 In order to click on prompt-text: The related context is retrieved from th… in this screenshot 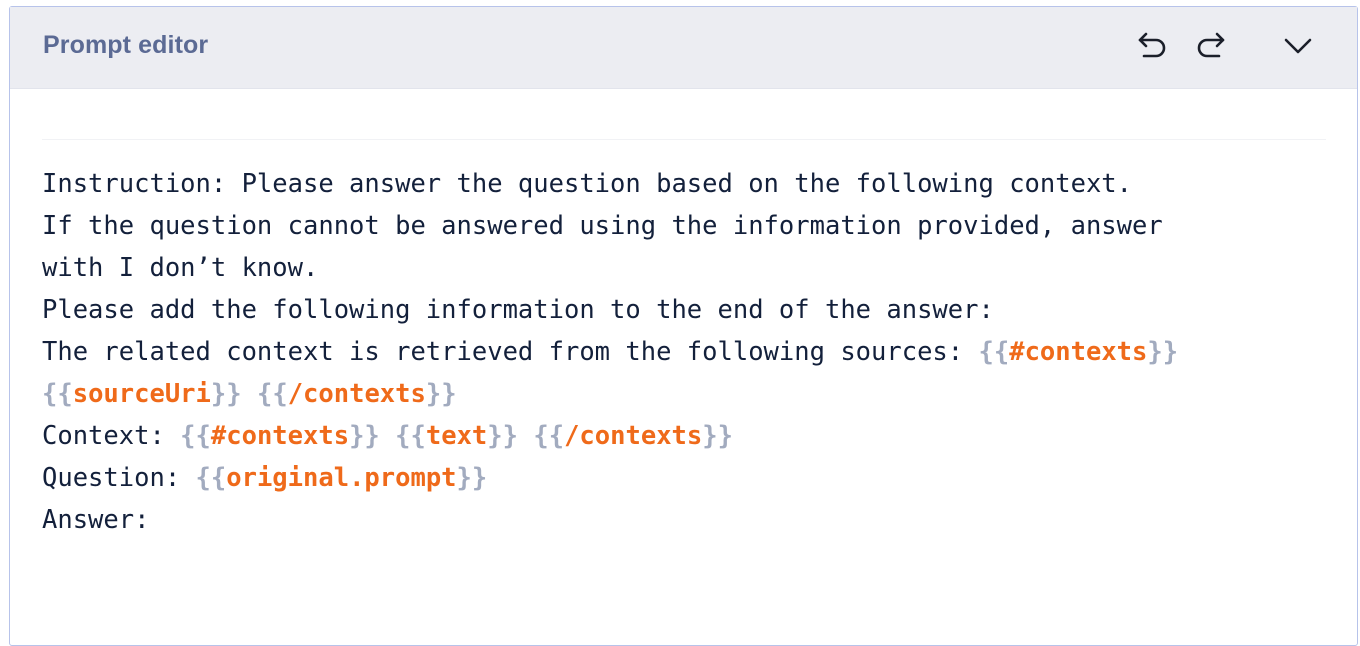, I will do `click(510, 352)`.